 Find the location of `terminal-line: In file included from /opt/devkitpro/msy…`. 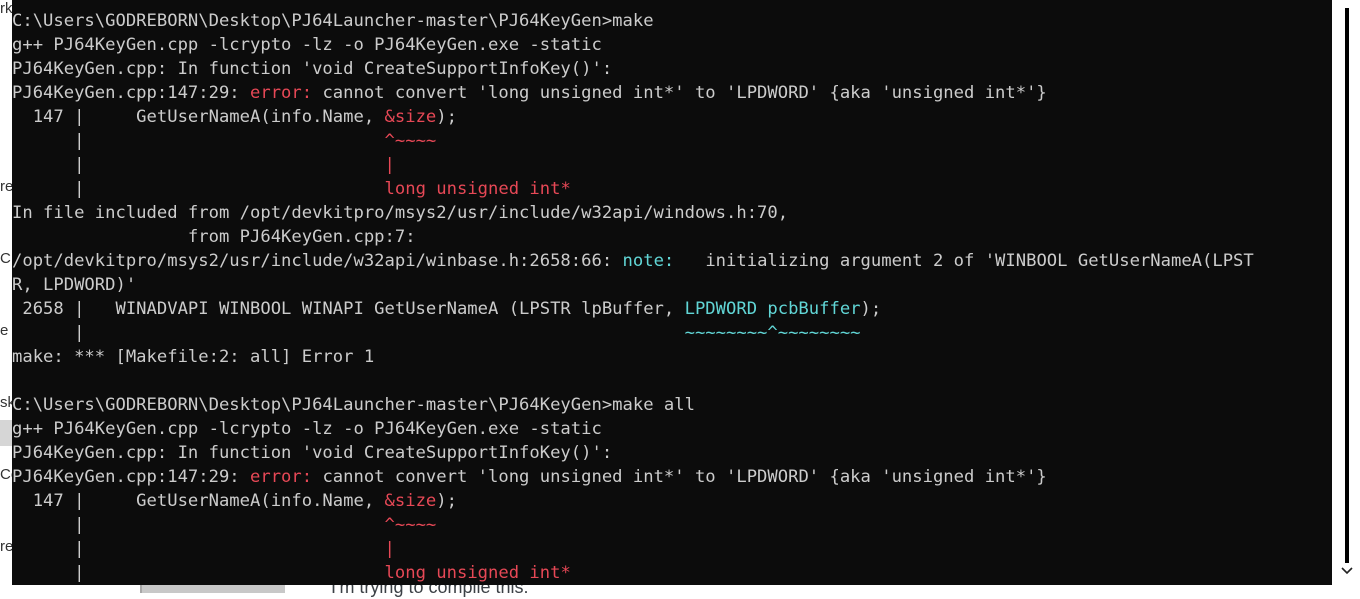

terminal-line: In file included from /opt/devkitpro/msy… is located at coordinates (633, 213).